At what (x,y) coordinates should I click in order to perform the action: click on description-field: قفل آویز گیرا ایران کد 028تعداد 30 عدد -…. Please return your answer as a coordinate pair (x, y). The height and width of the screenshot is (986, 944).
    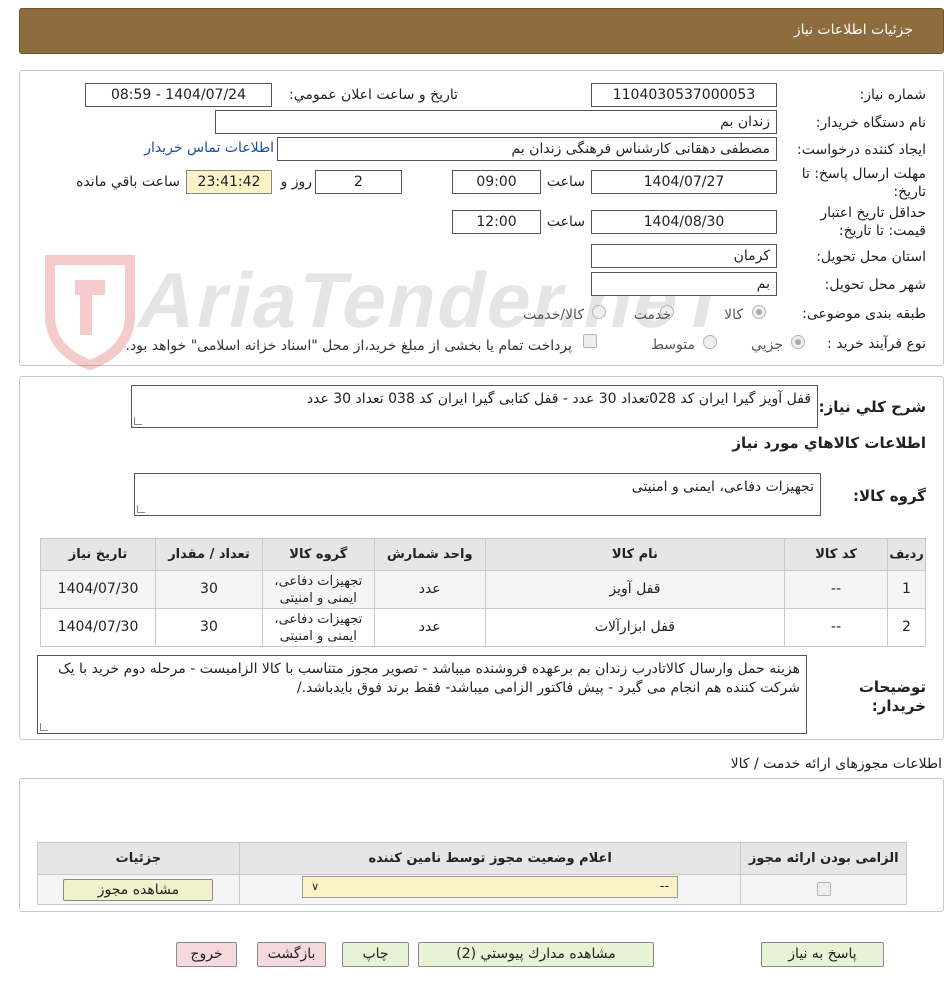
    Looking at the image, I should click on (474, 406).